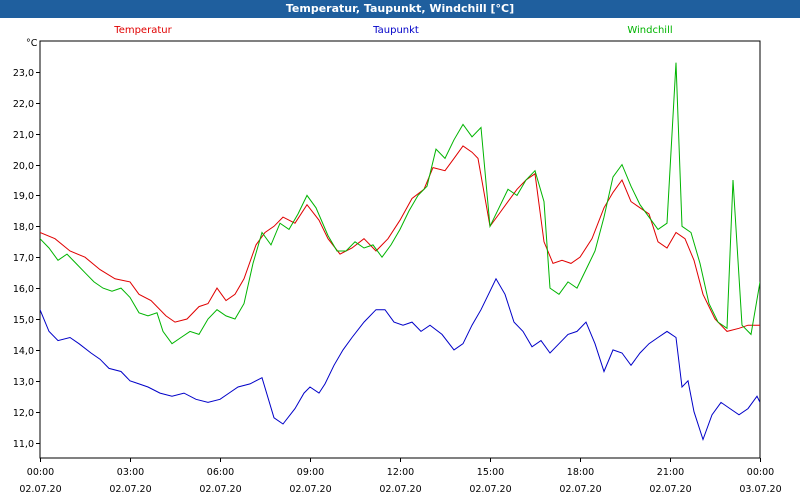  Describe the element at coordinates (23, 227) in the screenshot. I see `y-tick-label: 18,0` at that location.